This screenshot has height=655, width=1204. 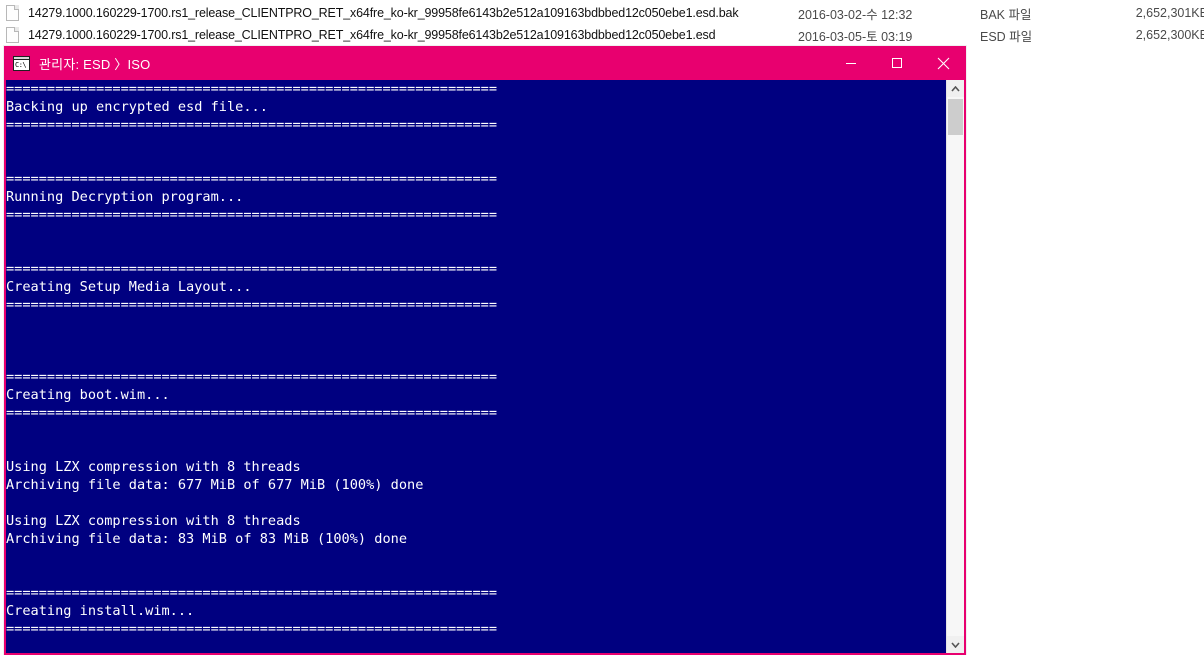 I want to click on file-size: 2,652,300KB, so click(x=1169, y=35).